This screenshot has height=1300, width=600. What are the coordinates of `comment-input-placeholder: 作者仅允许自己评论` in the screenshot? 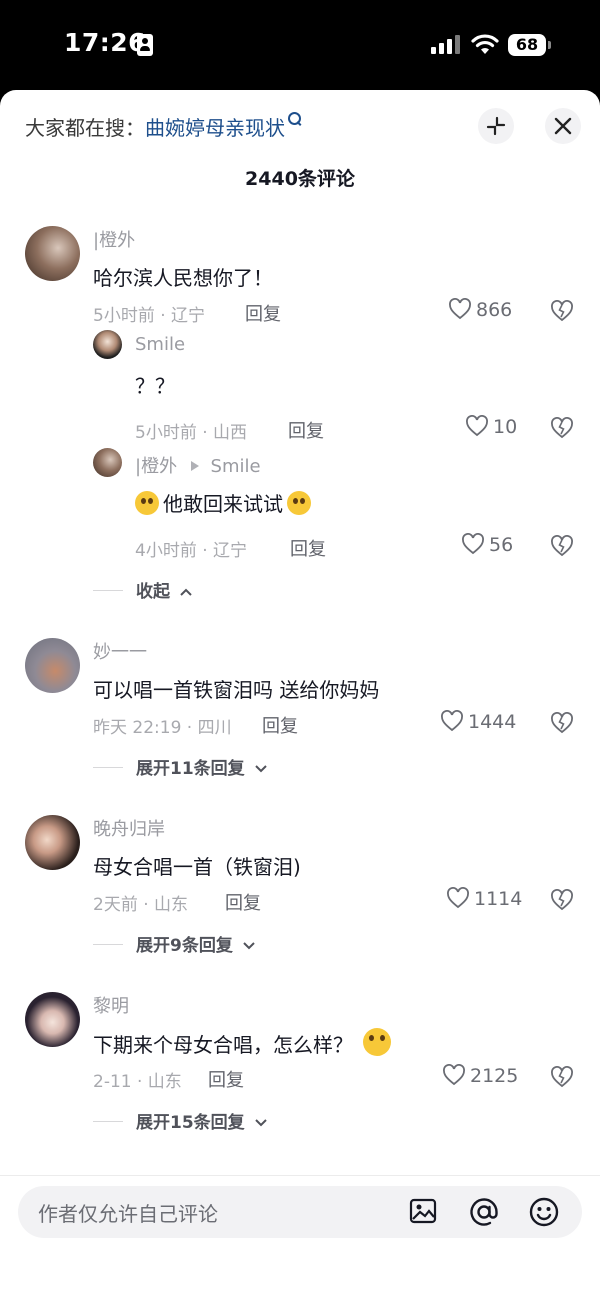 It's located at (128, 1212).